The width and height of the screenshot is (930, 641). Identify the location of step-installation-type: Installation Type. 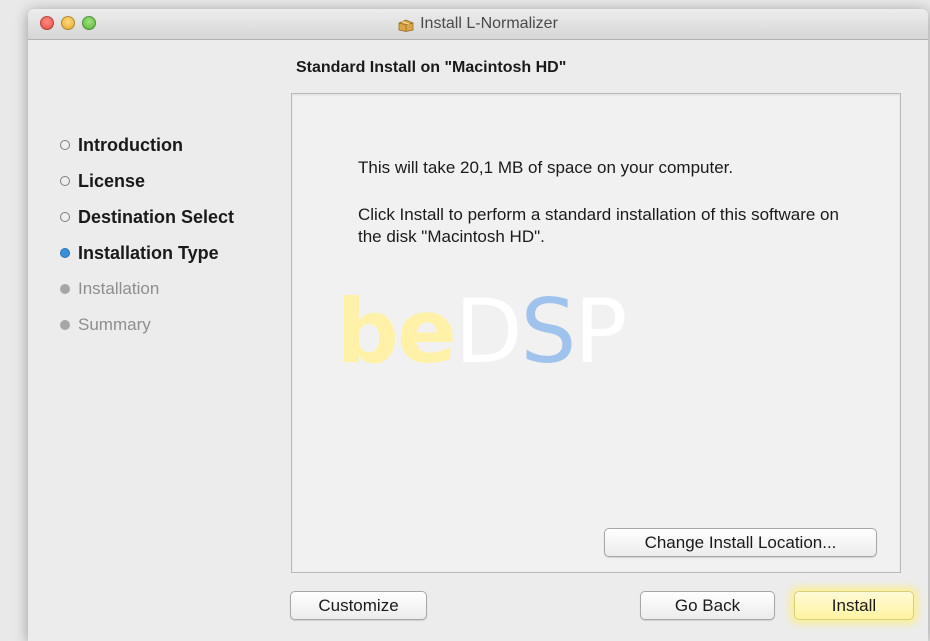
(147, 253).